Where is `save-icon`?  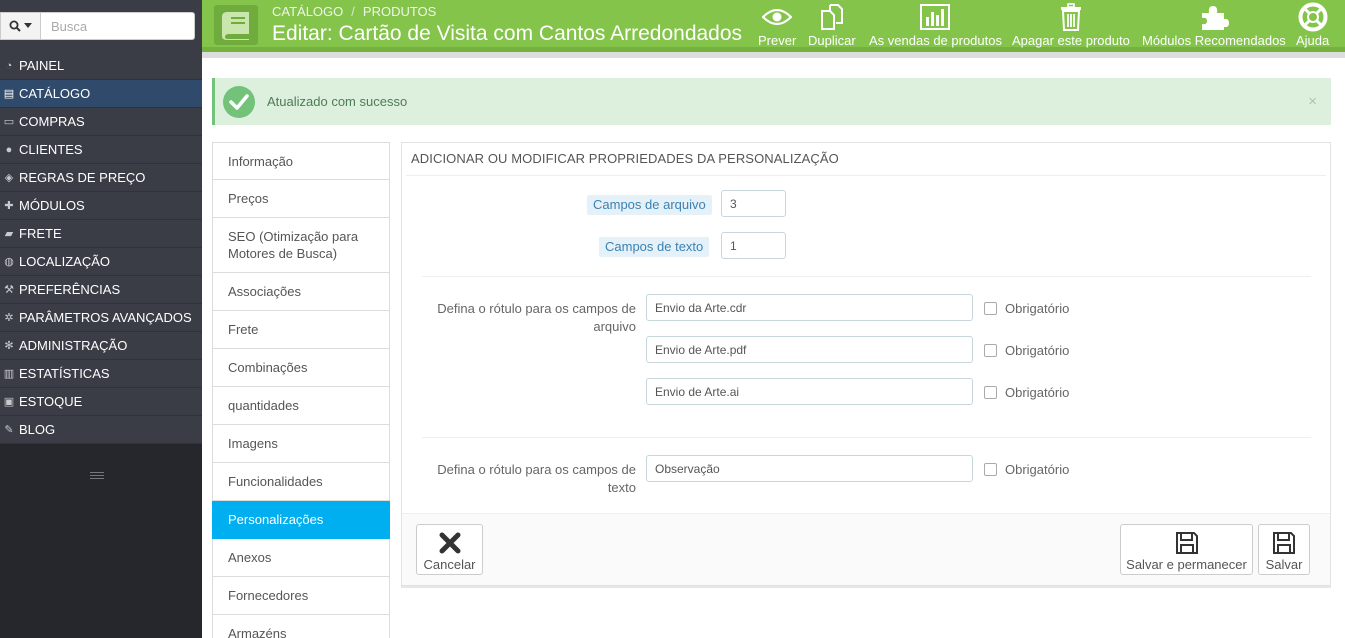 save-icon is located at coordinates (1187, 543).